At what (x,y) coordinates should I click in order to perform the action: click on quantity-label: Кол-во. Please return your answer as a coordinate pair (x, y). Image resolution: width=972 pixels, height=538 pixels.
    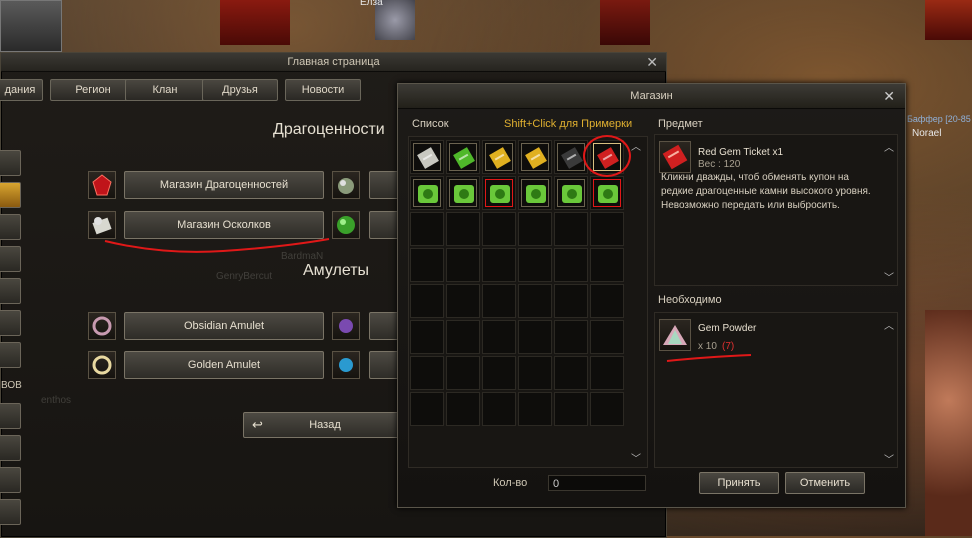
    Looking at the image, I should click on (510, 483).